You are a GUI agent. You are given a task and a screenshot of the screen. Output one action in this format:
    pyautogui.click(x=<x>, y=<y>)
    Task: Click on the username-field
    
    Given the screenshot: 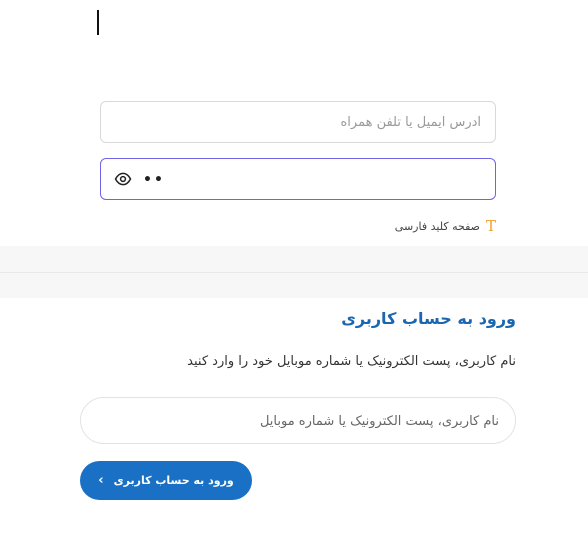 What is the action you would take?
    pyautogui.click(x=298, y=421)
    